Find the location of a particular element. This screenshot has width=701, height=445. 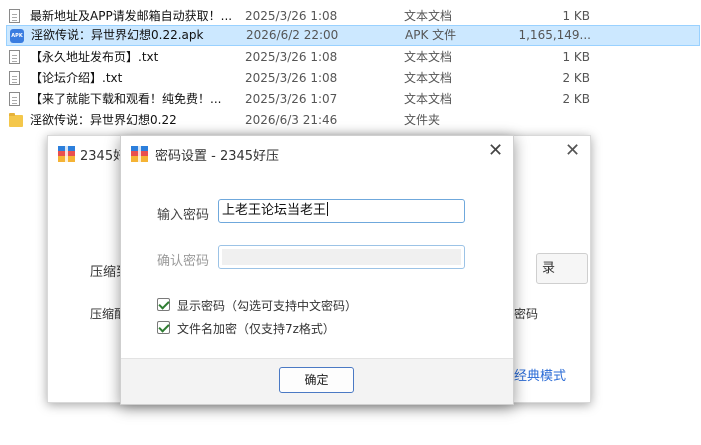

browse-button: 录 is located at coordinates (562, 268).